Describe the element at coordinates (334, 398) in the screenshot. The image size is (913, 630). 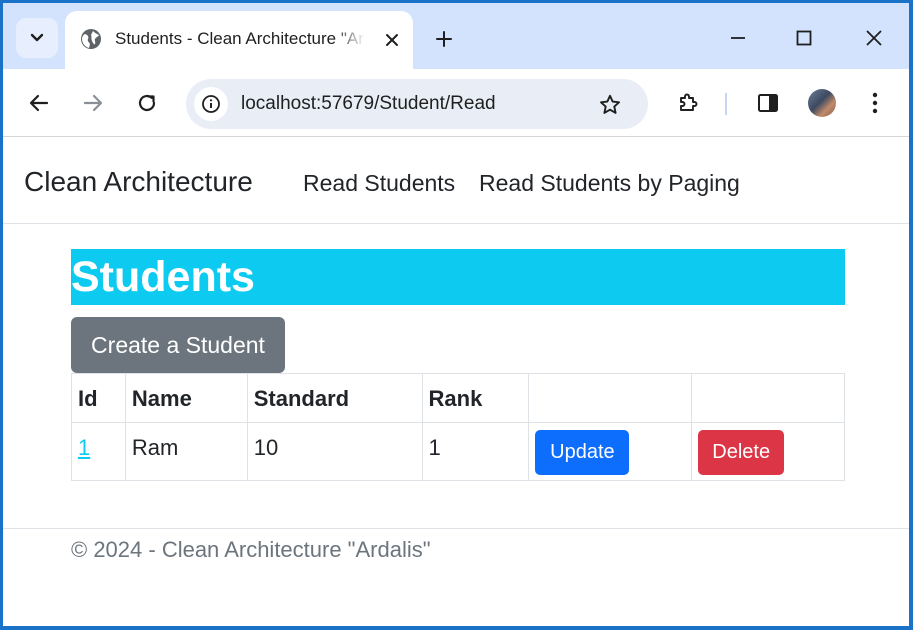
I see `column-header-standard: Standard` at that location.